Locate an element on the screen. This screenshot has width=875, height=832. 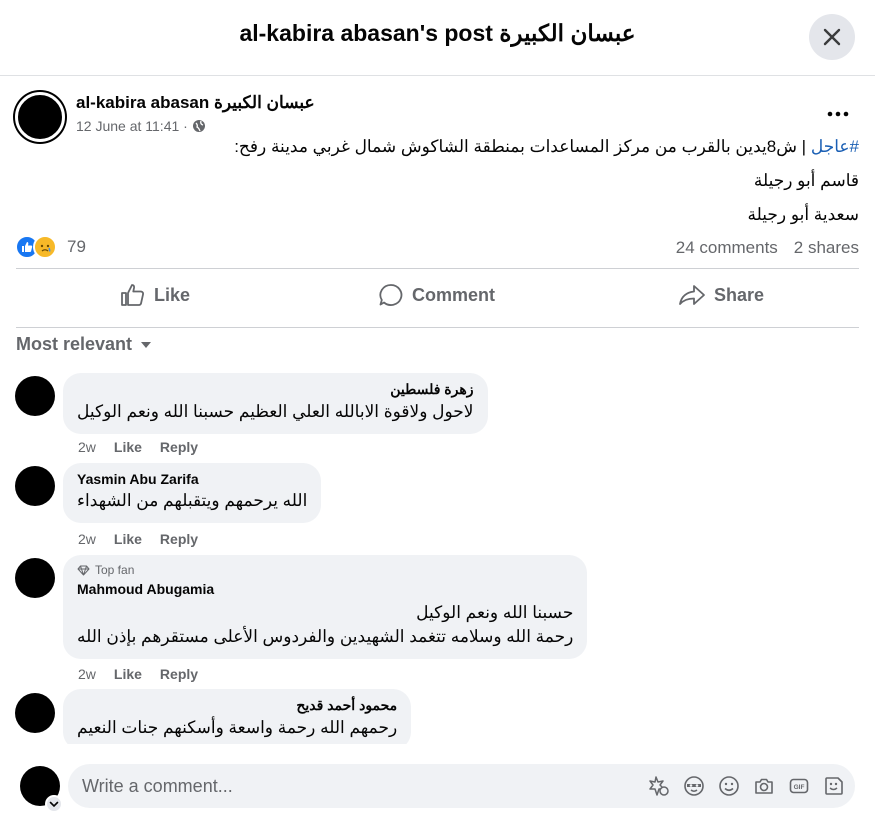
profile-switch-button is located at coordinates (54, 804).